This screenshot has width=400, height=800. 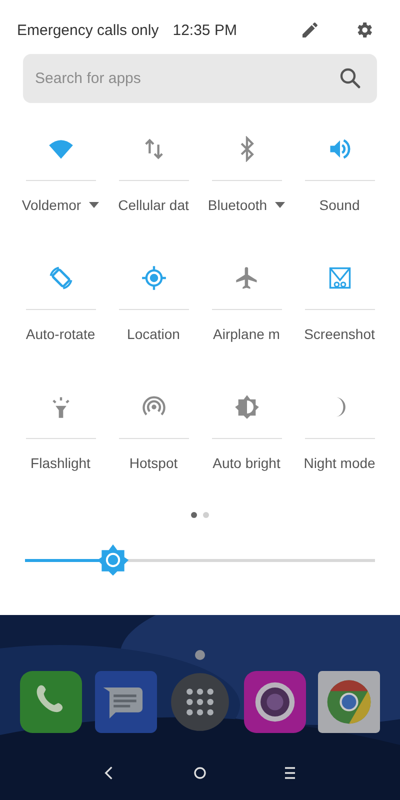 What do you see at coordinates (247, 278) in the screenshot?
I see `airplane-icon` at bounding box center [247, 278].